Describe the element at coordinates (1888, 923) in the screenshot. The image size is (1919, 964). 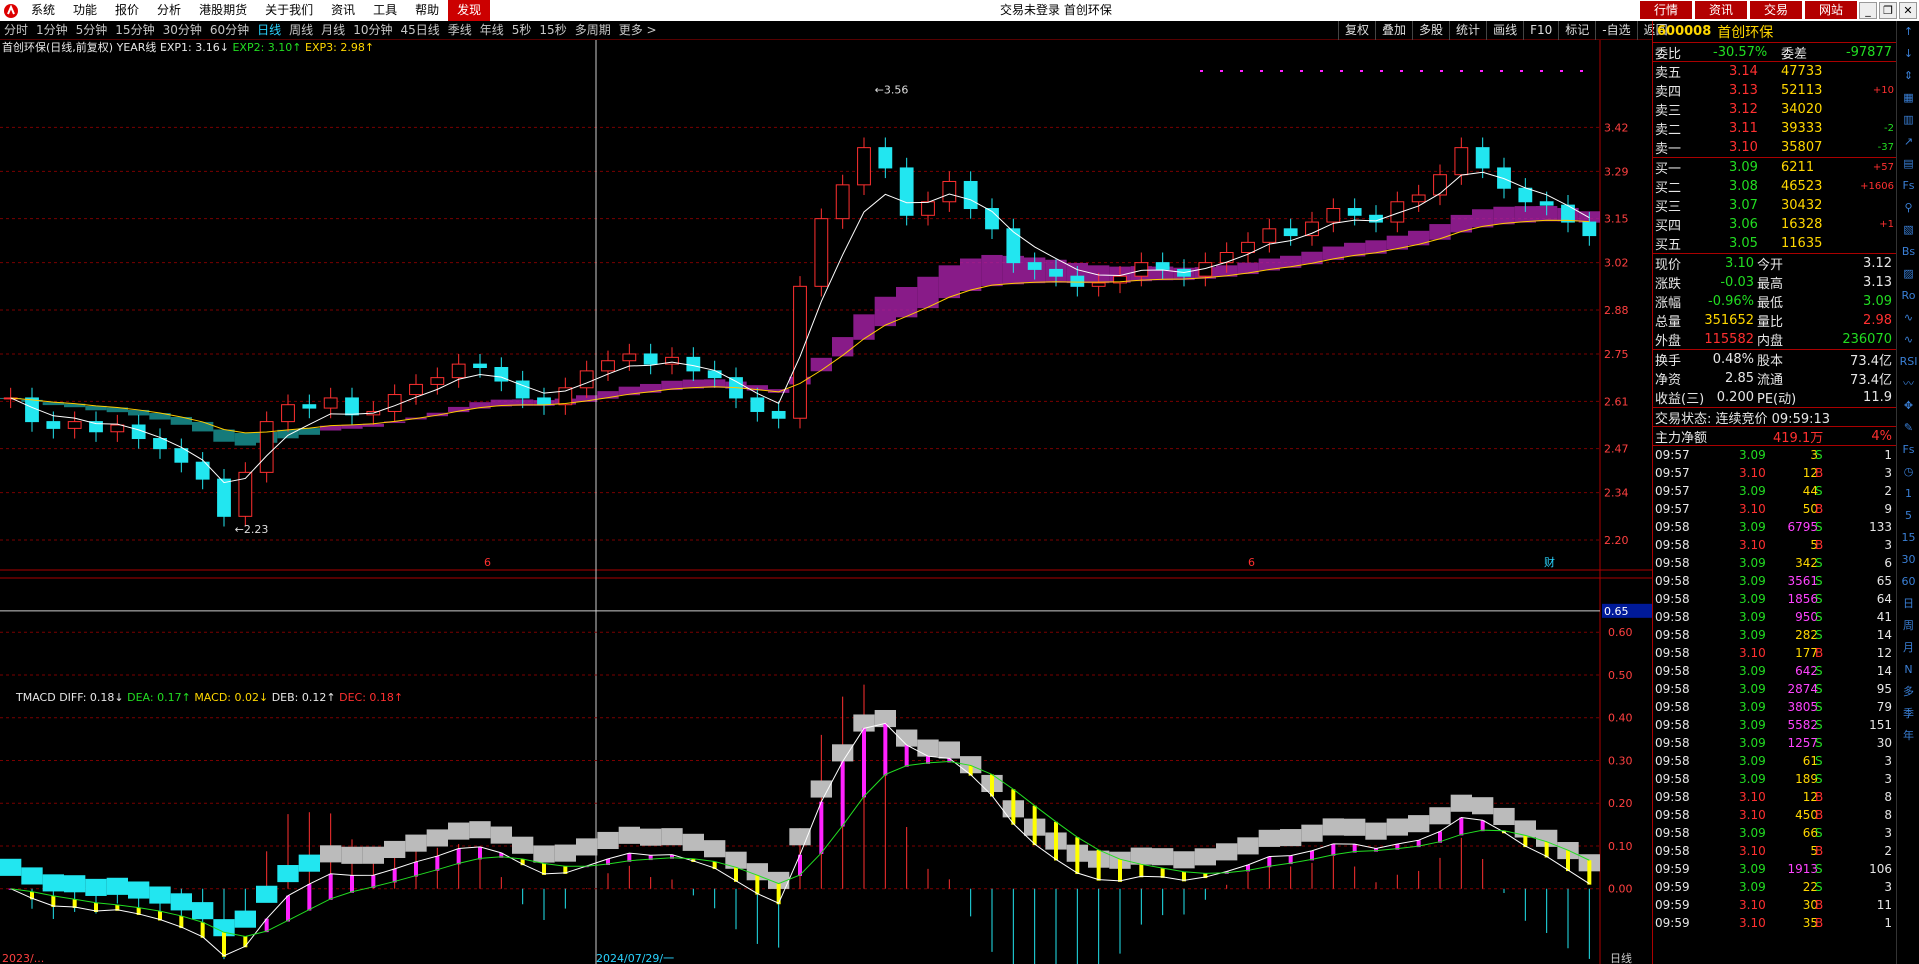
I see `tick-count: 1` at that location.